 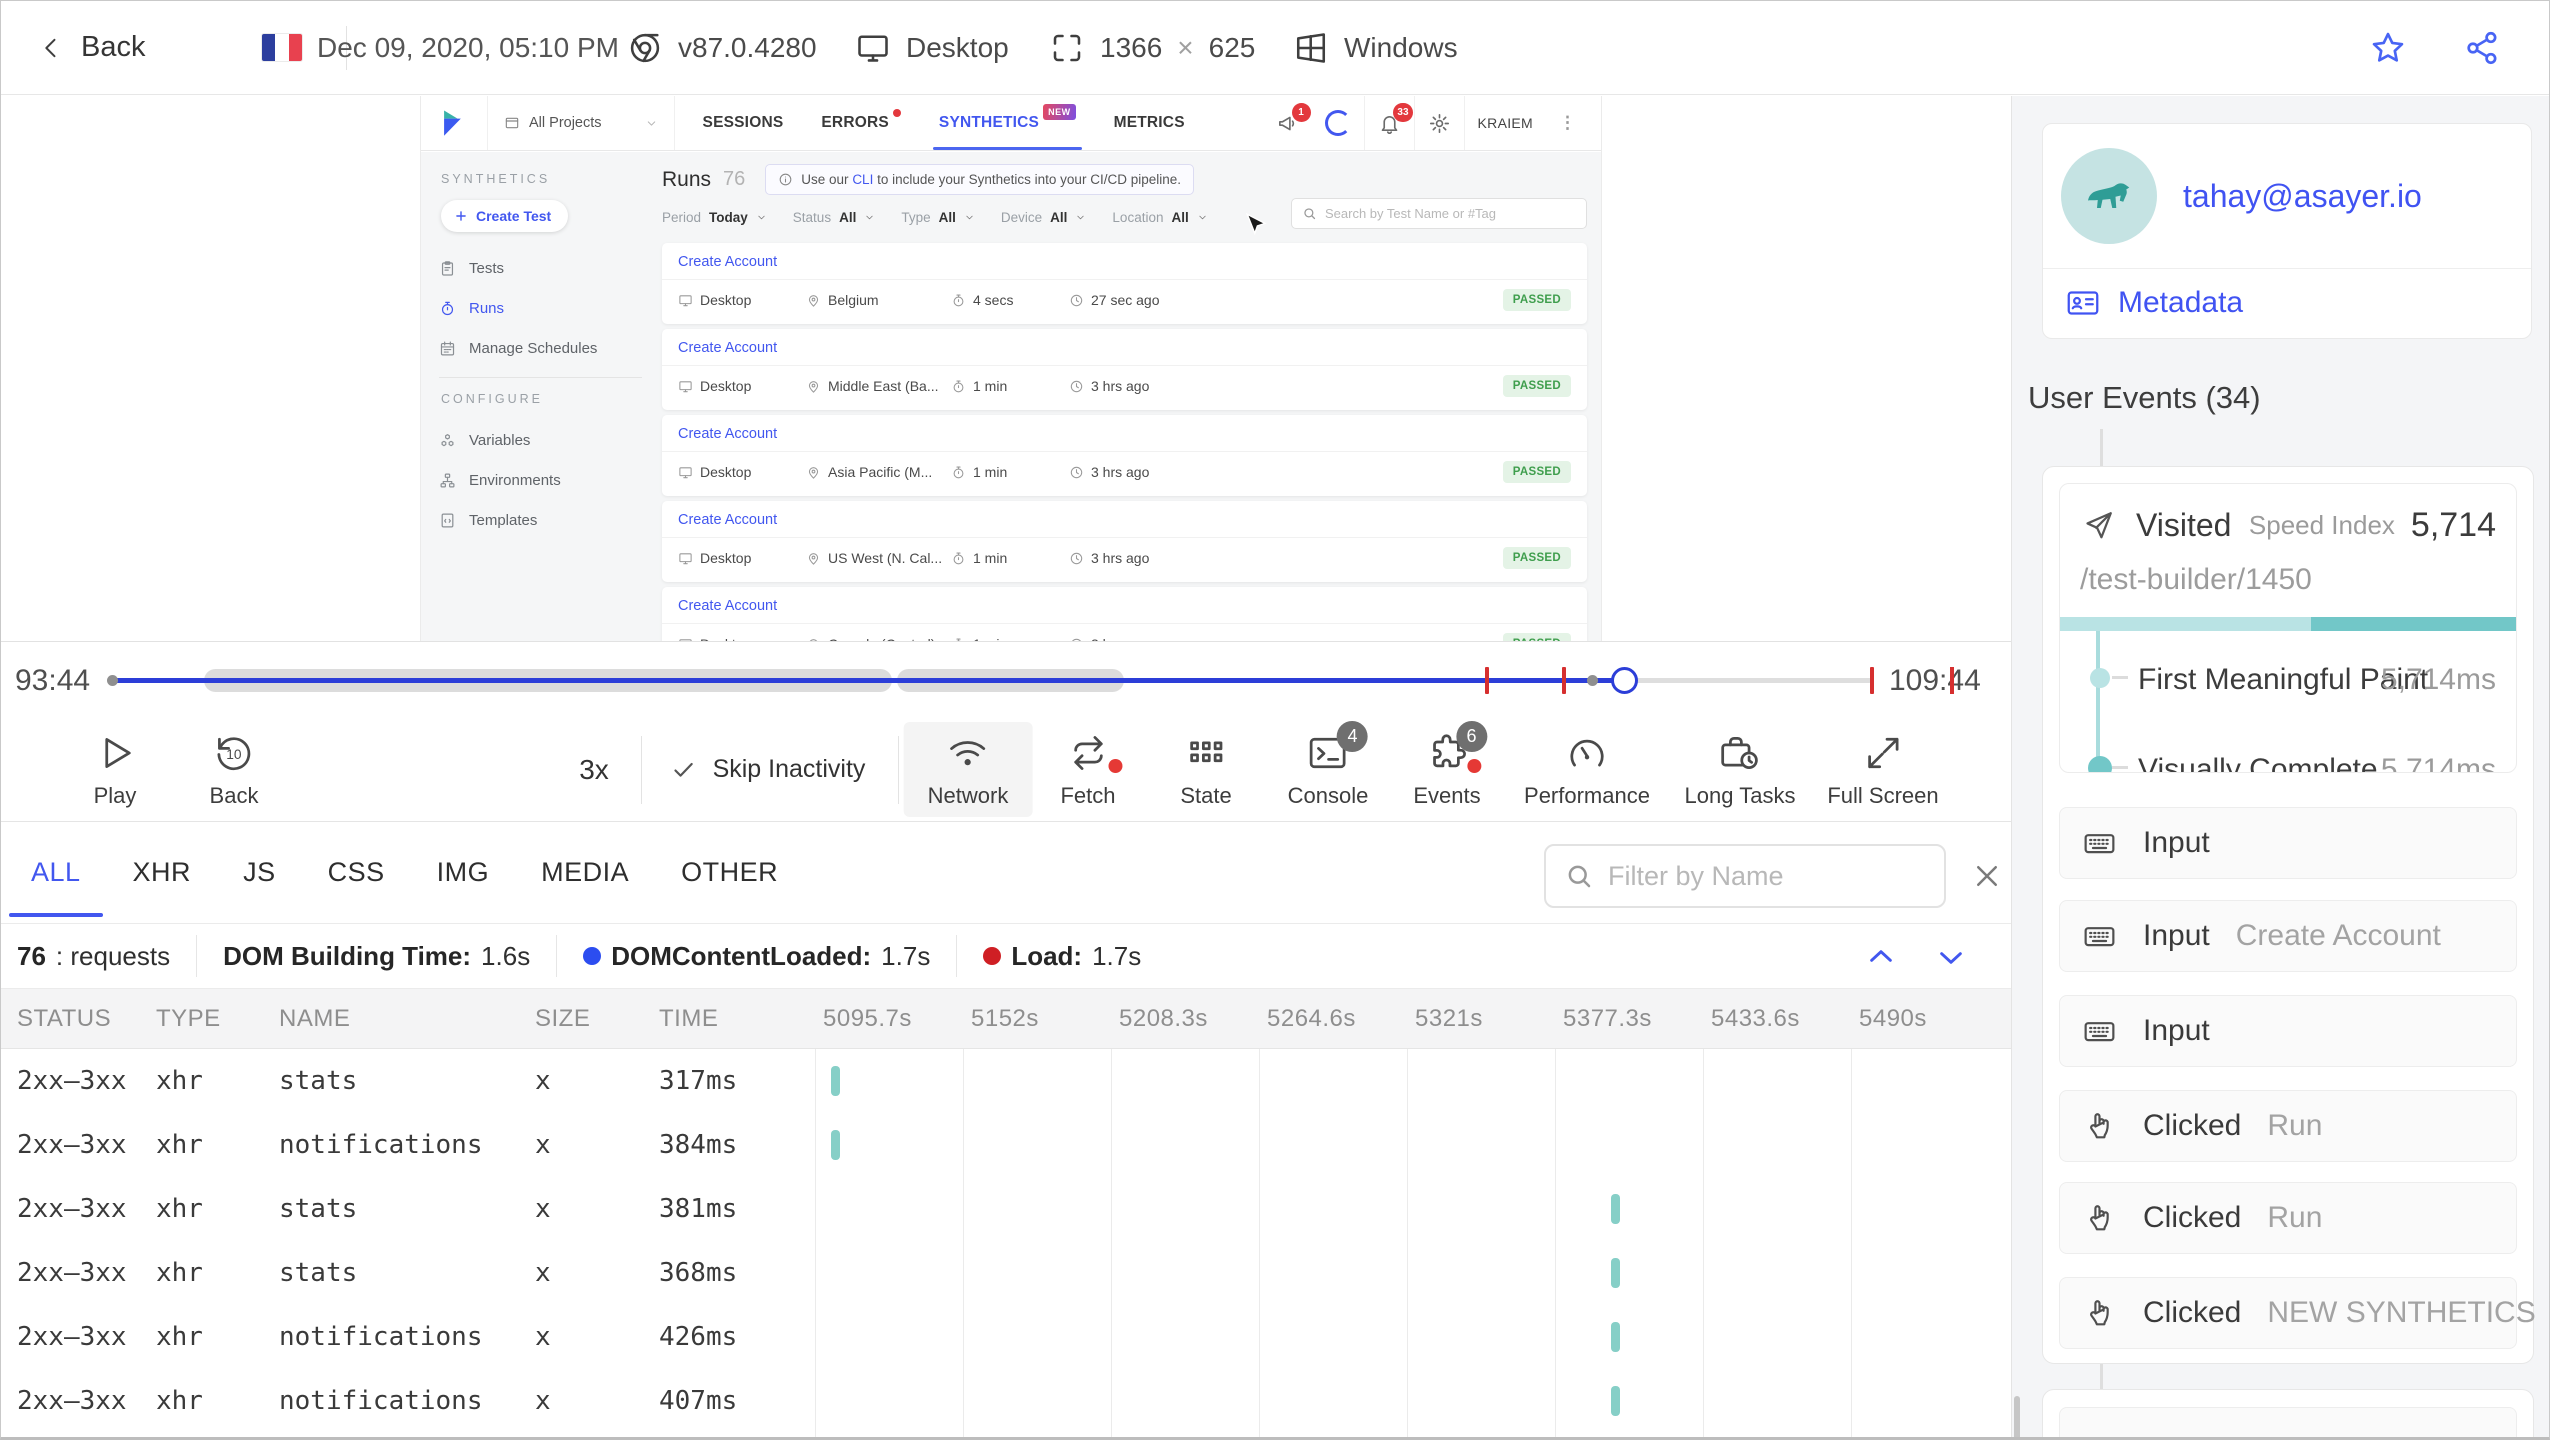 I want to click on metadata-label: Metadata, so click(x=2181, y=302).